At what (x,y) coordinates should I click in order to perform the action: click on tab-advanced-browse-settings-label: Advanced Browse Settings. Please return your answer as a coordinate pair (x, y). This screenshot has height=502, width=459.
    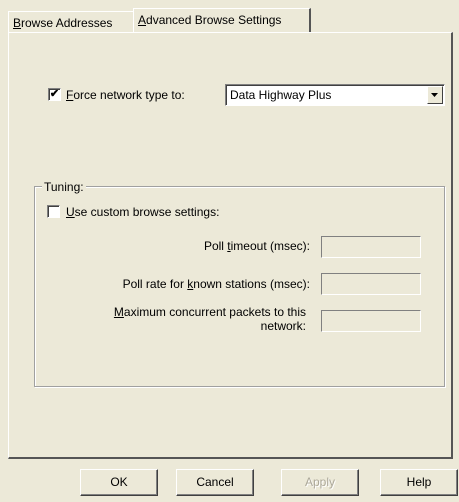
    Looking at the image, I should click on (210, 20).